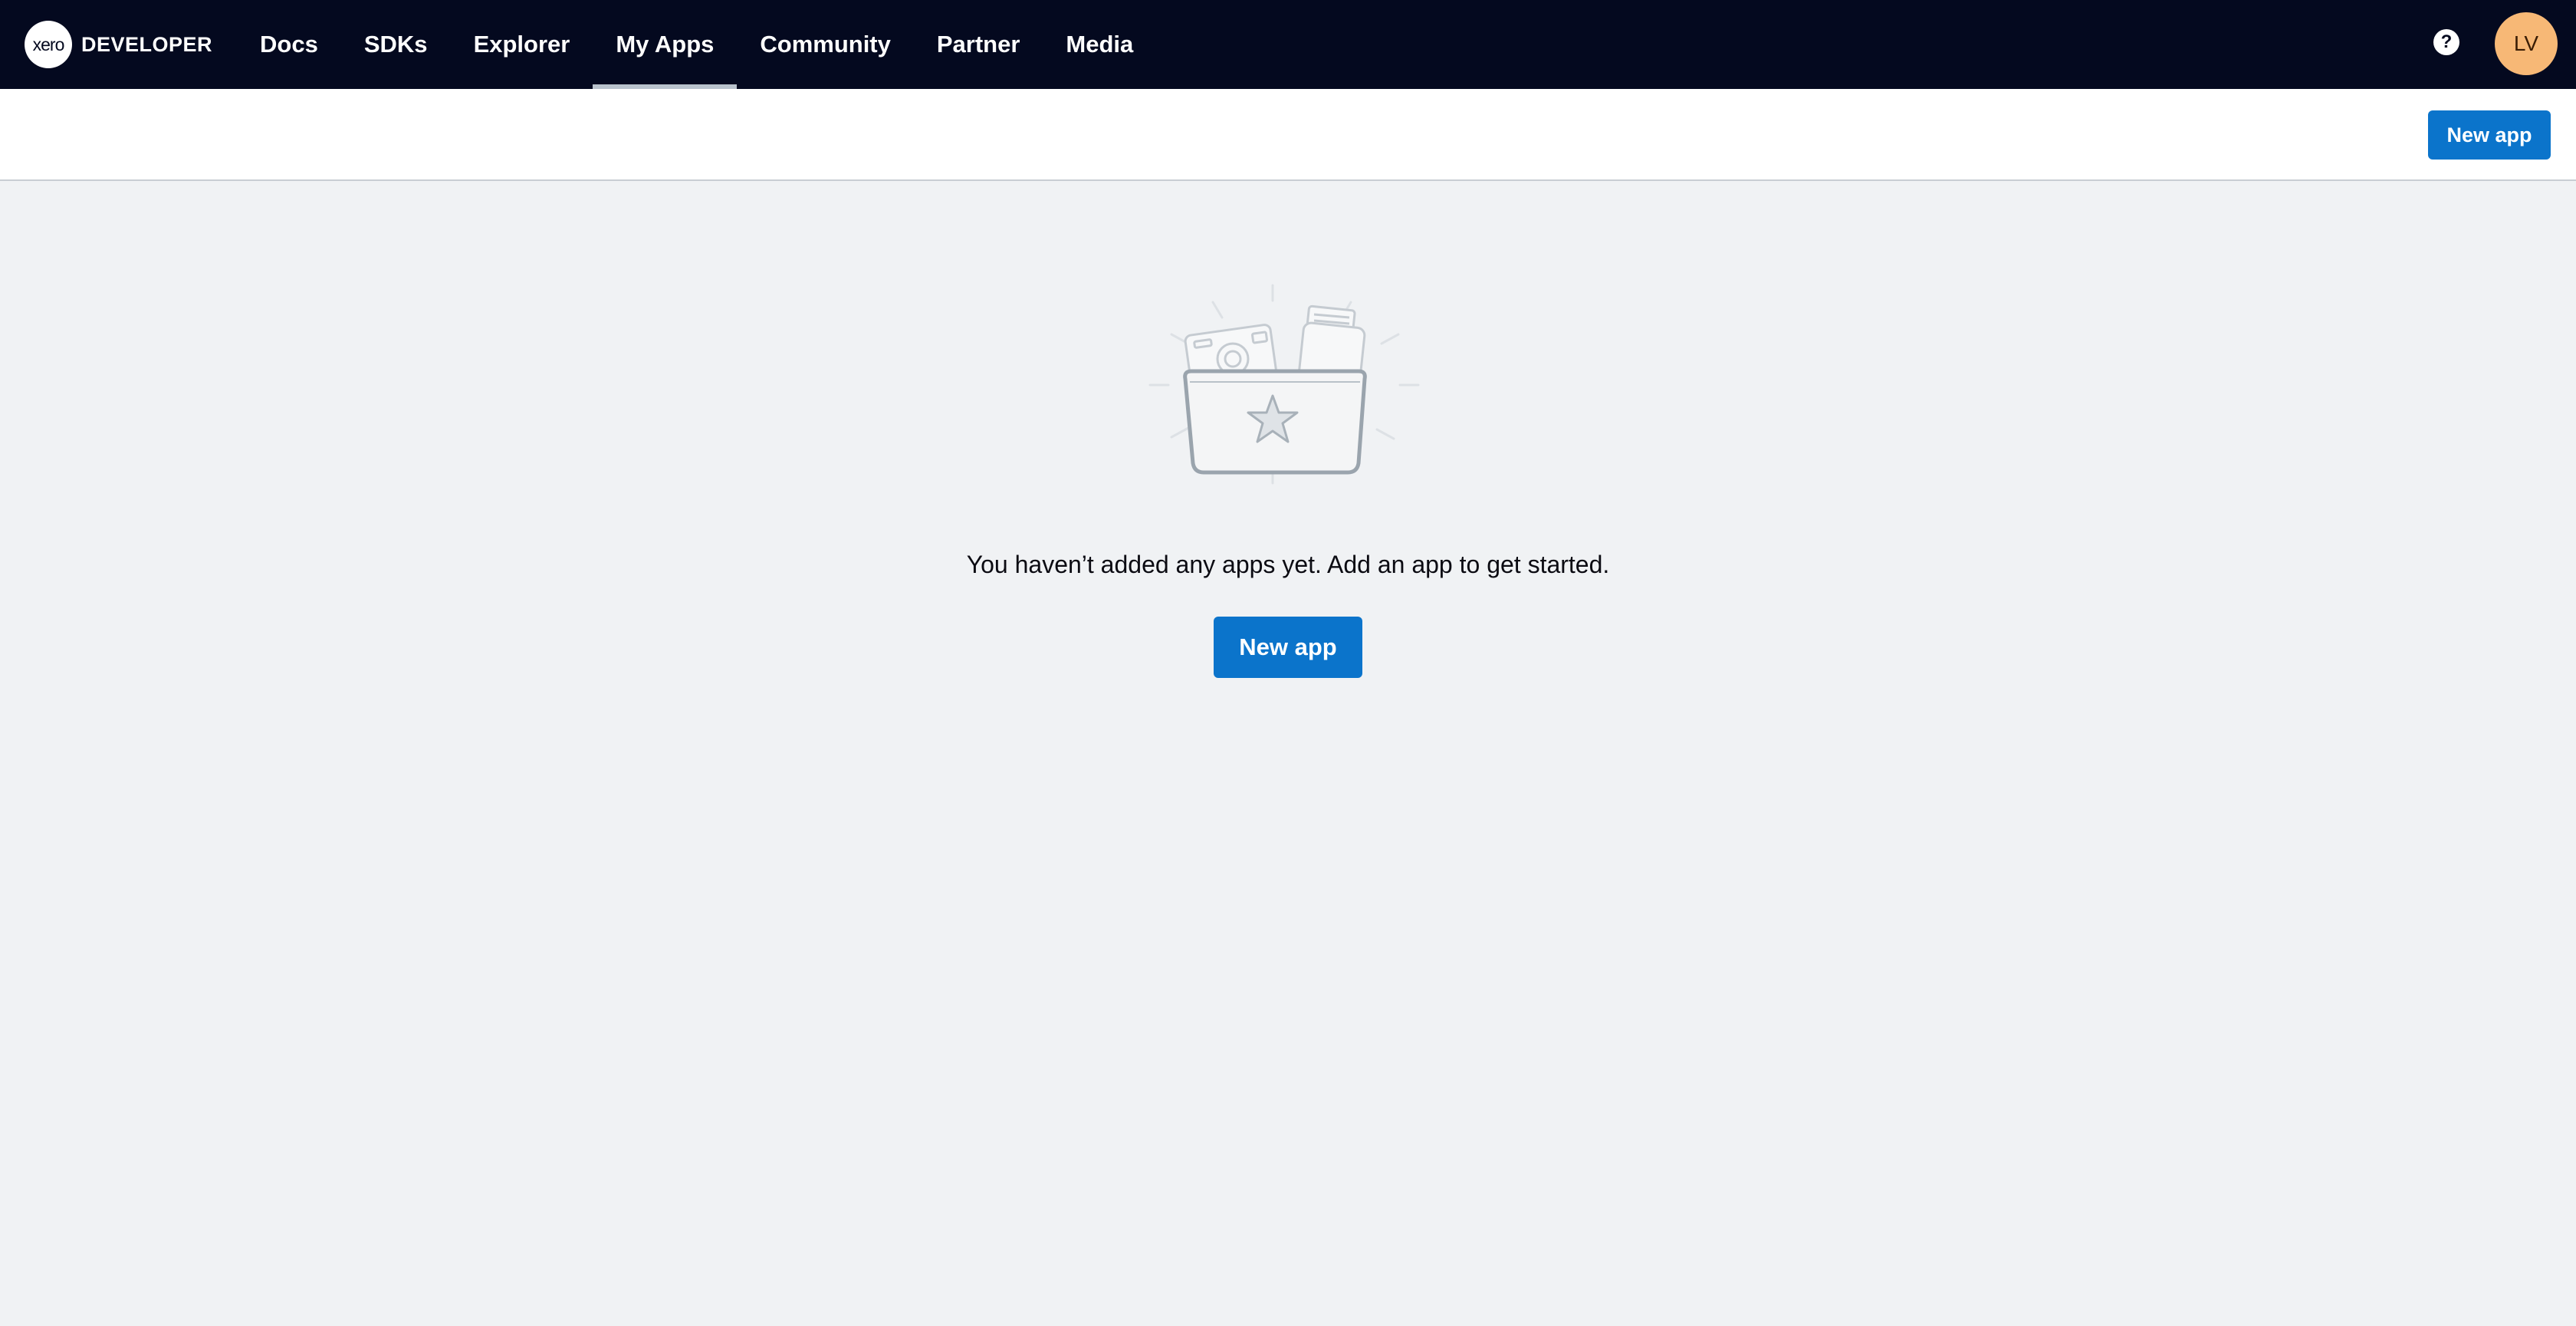 The height and width of the screenshot is (1326, 2576). What do you see at coordinates (1284, 384) in the screenshot?
I see `folder-with-apps-icon` at bounding box center [1284, 384].